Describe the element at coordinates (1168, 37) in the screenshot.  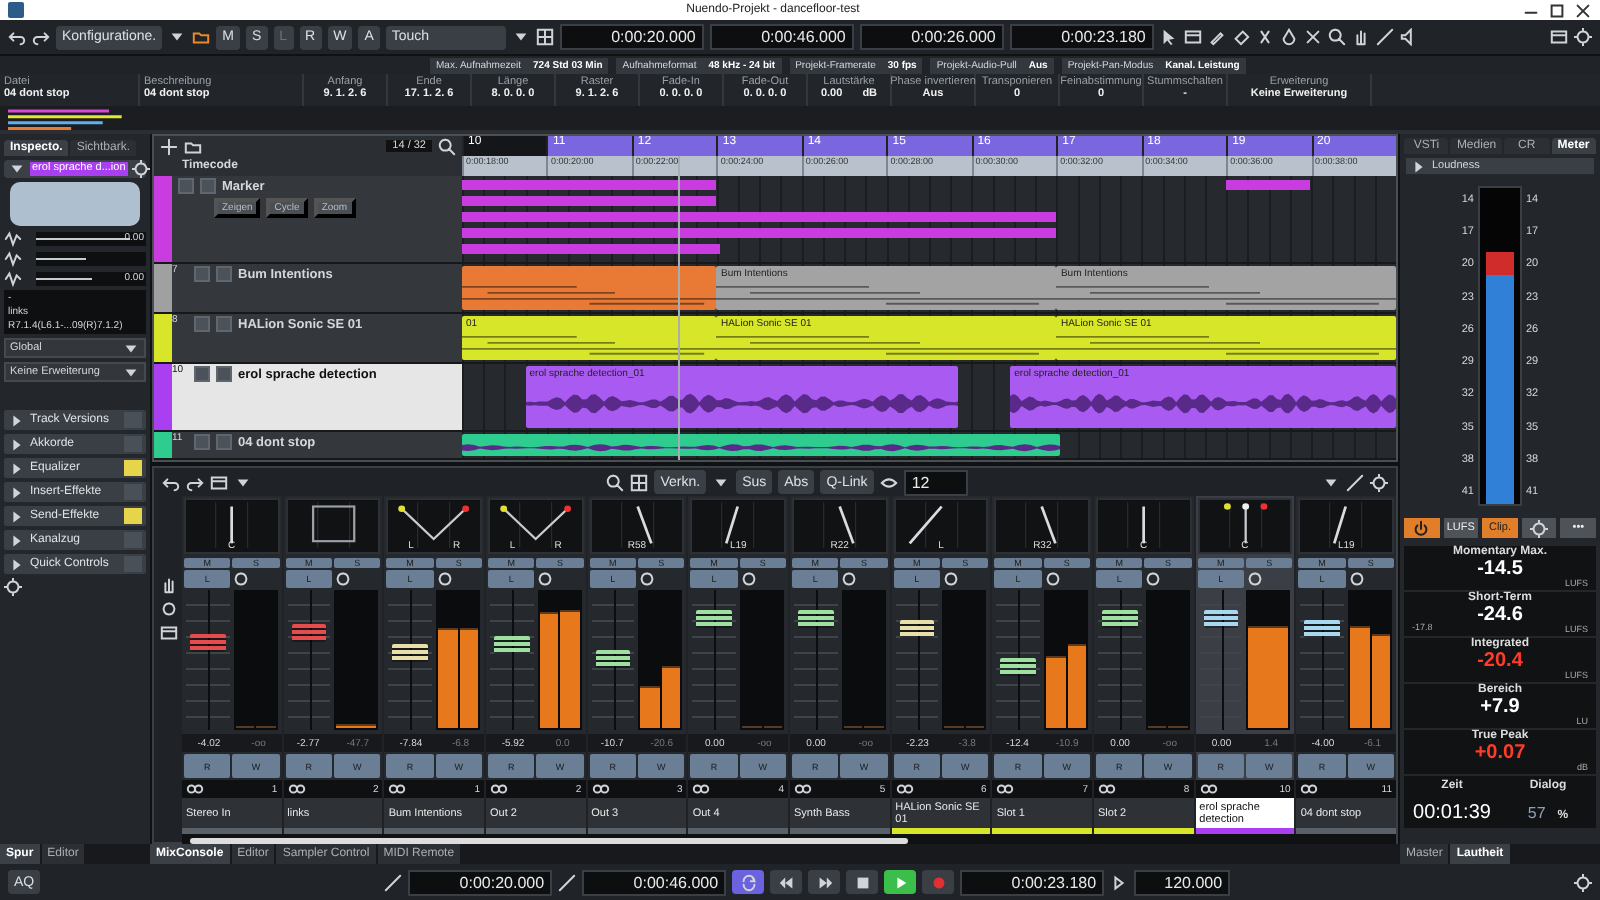
I see `pointer-icon` at that location.